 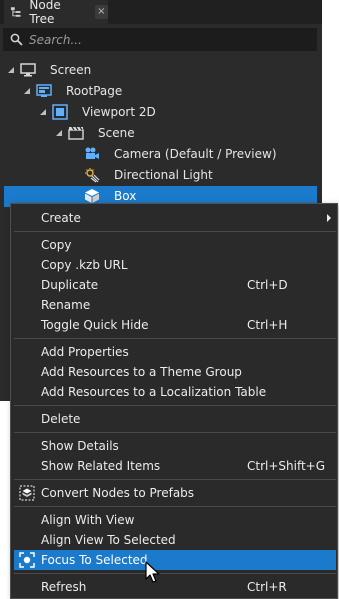 I want to click on menu-item-label: Convert Nodes to Prefabs, so click(x=118, y=493).